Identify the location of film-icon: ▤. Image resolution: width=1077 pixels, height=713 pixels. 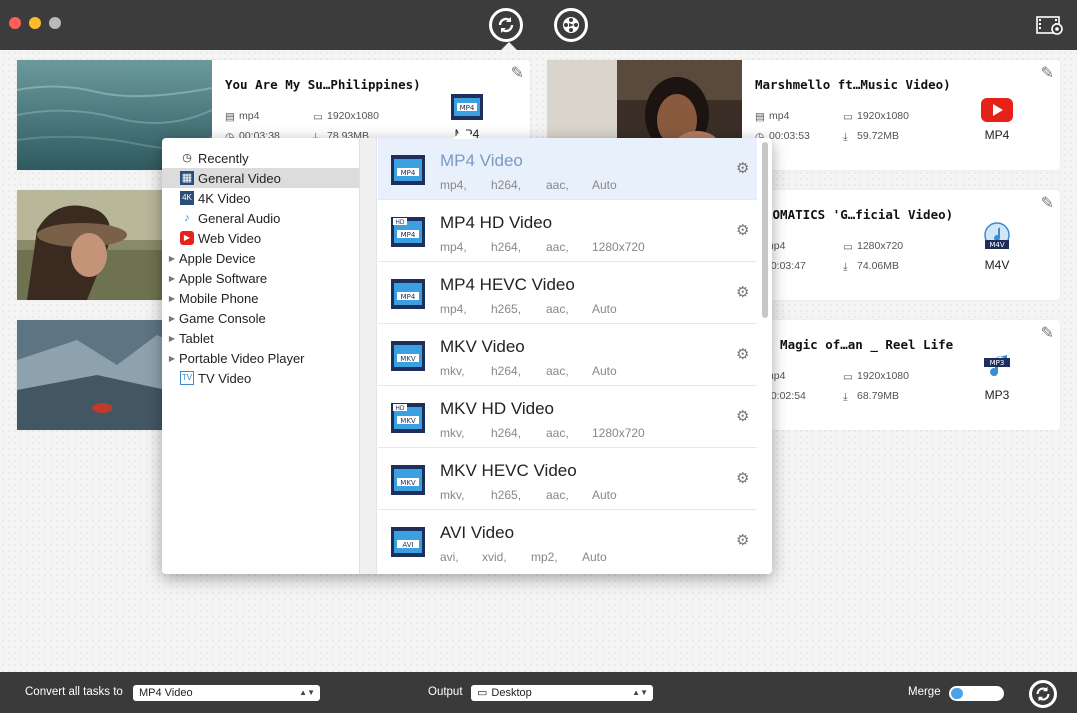
(230, 117).